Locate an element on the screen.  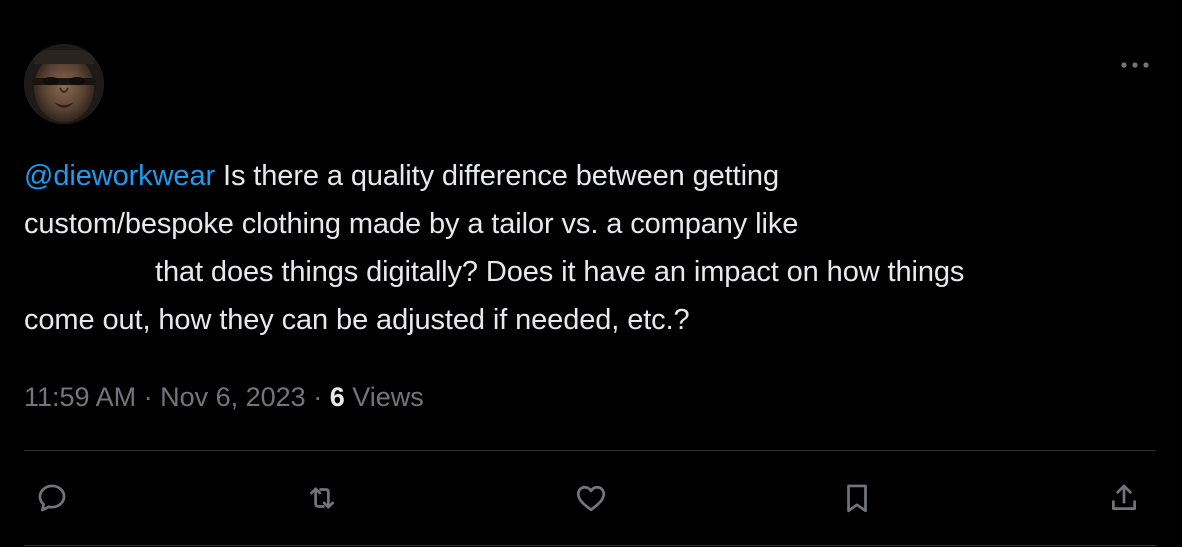
avatar-image is located at coordinates (64, 84).